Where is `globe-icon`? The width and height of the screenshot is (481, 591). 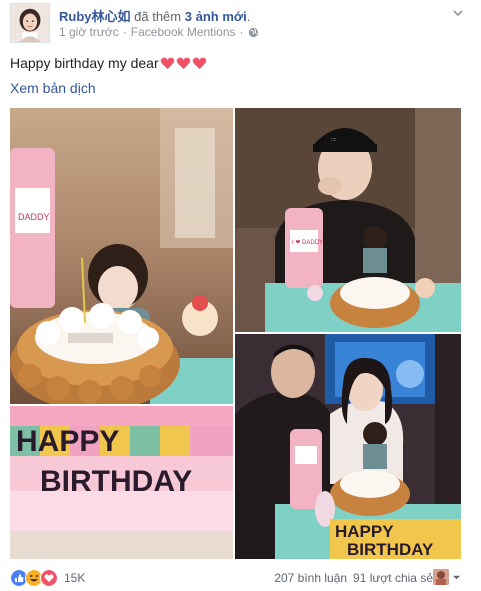
globe-icon is located at coordinates (253, 32).